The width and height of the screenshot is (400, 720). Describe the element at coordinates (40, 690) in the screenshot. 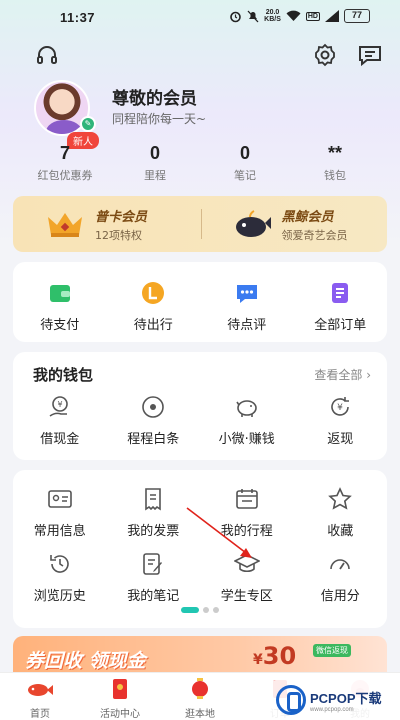

I see `fish-icon` at that location.